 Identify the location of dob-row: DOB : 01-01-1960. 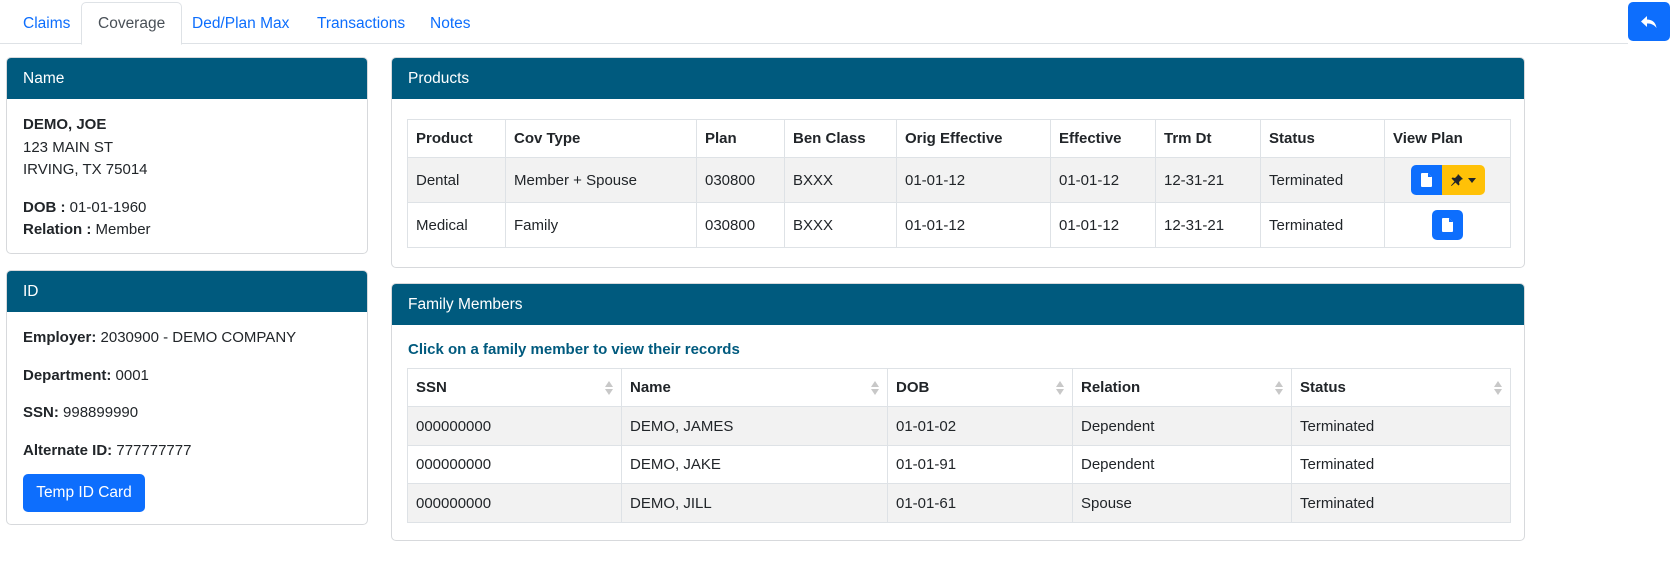
(84, 207).